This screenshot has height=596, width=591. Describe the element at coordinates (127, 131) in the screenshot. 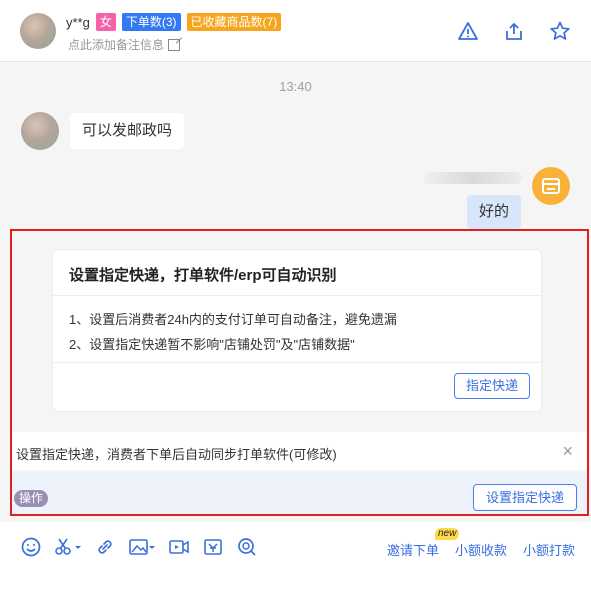

I see `customer-message: 可以发邮政吗` at that location.